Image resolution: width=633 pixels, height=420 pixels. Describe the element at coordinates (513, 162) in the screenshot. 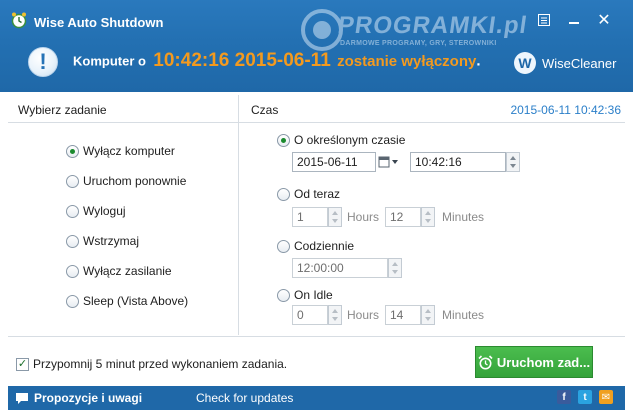

I see `time-spinner` at that location.